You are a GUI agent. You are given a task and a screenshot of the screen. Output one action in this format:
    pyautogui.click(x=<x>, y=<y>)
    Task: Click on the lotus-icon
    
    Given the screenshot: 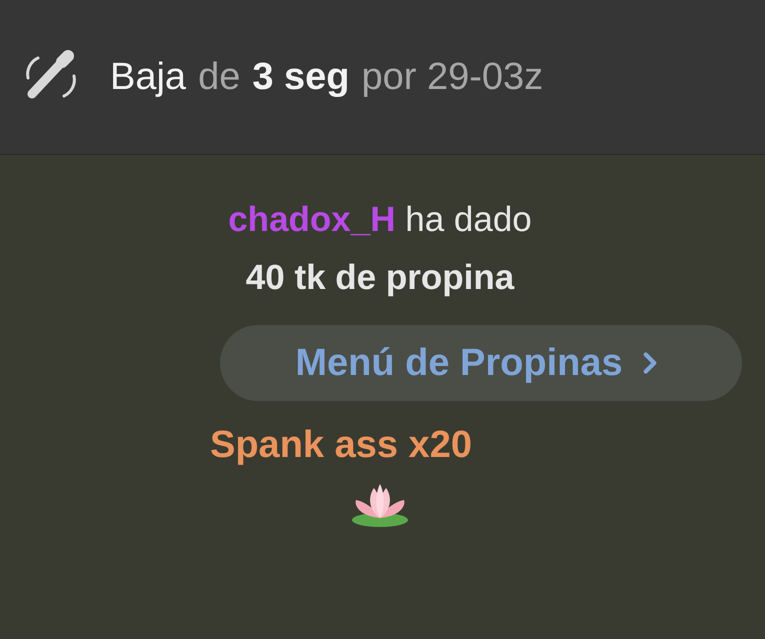 What is the action you would take?
    pyautogui.click(x=380, y=505)
    